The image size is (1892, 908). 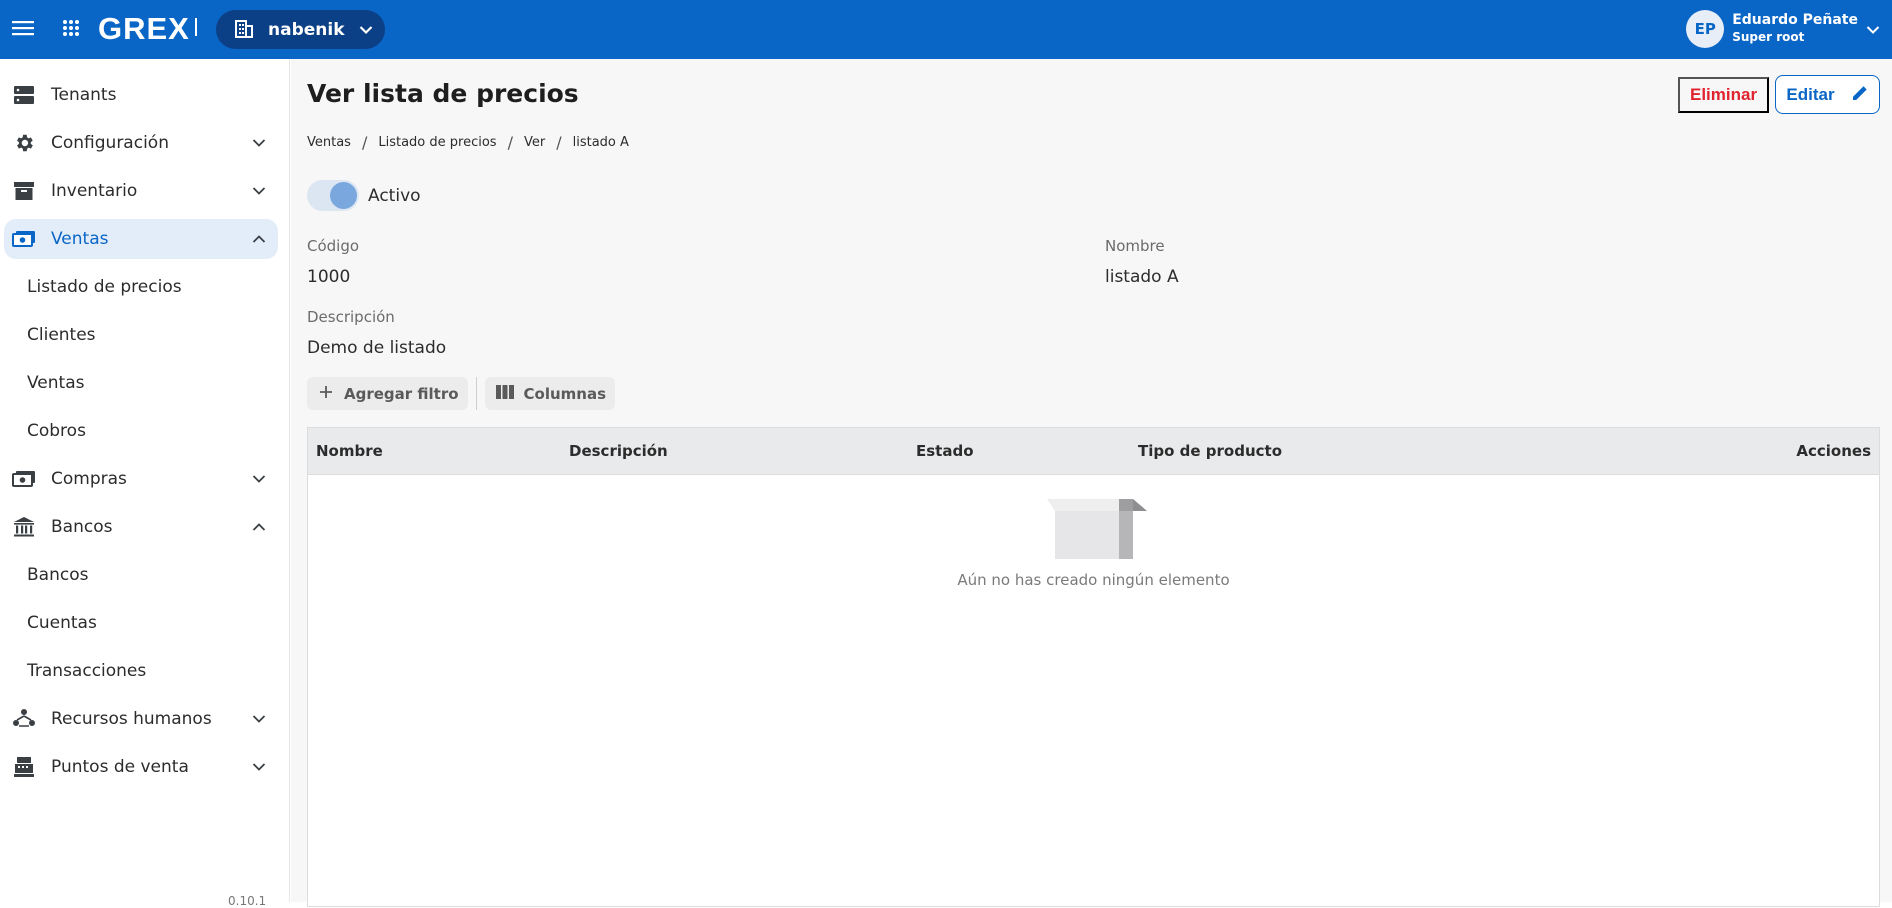 I want to click on cash-register-icon, so click(x=24, y=767).